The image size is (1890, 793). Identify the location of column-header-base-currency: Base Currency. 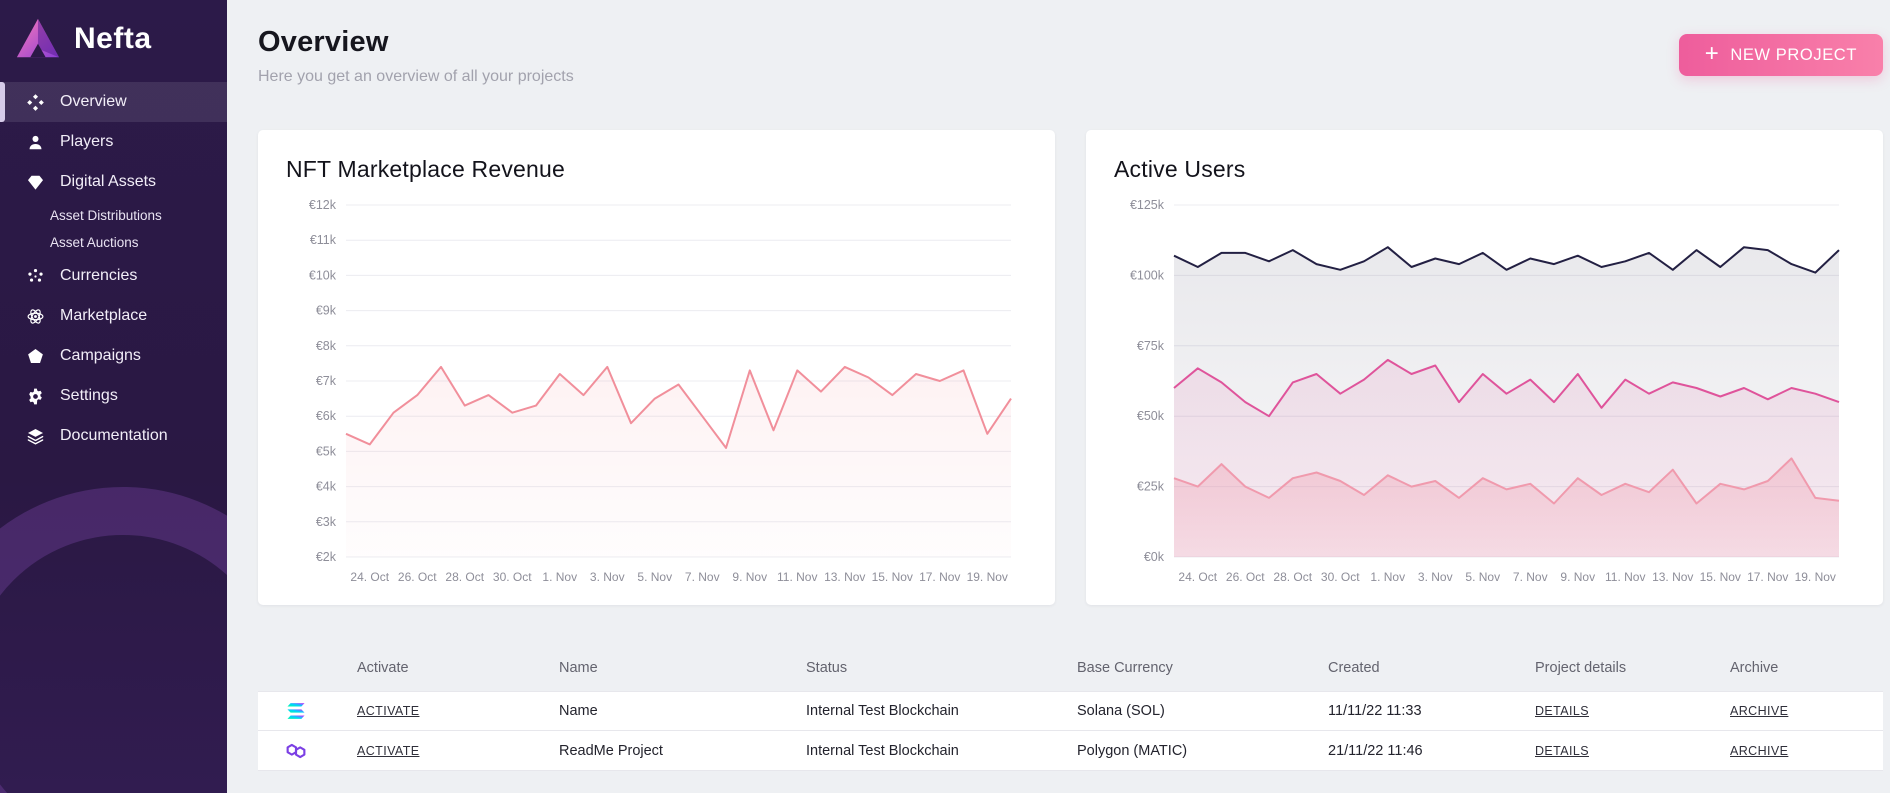
(1125, 668).